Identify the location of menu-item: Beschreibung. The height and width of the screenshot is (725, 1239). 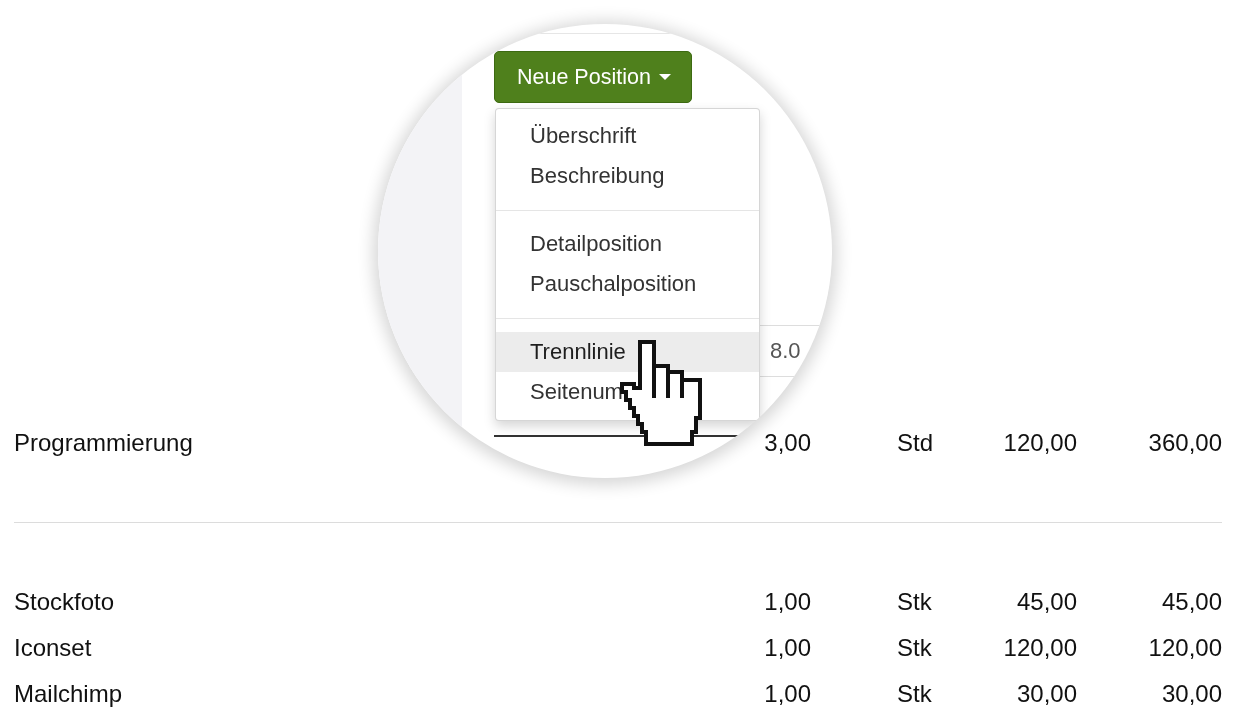
(627, 176).